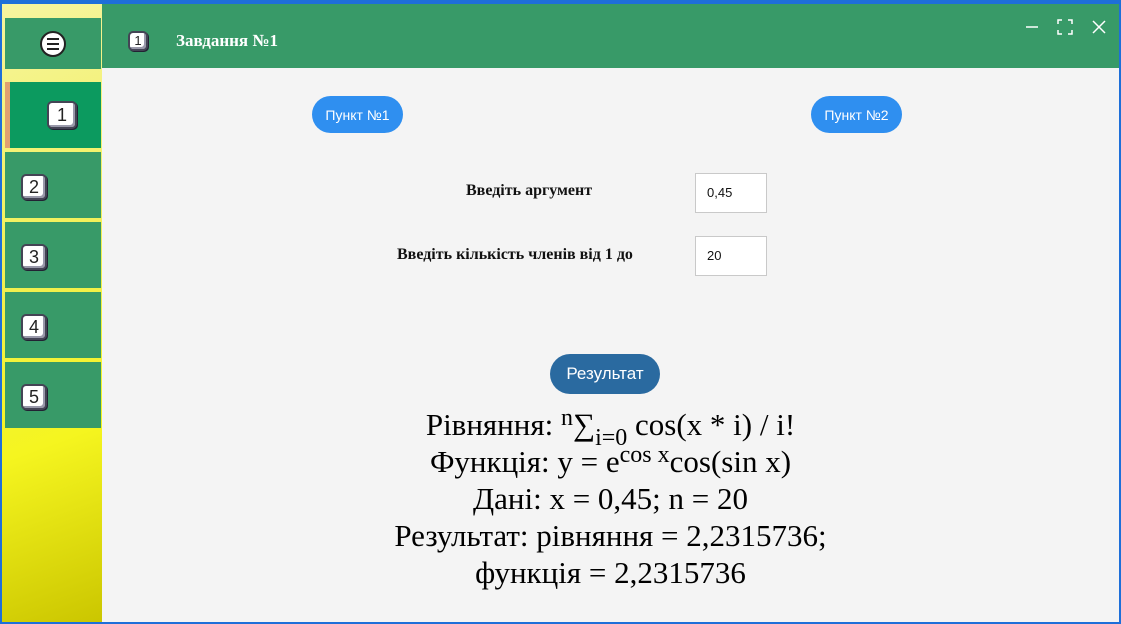  What do you see at coordinates (227, 40) in the screenshot?
I see `window-title: Завдання №1` at bounding box center [227, 40].